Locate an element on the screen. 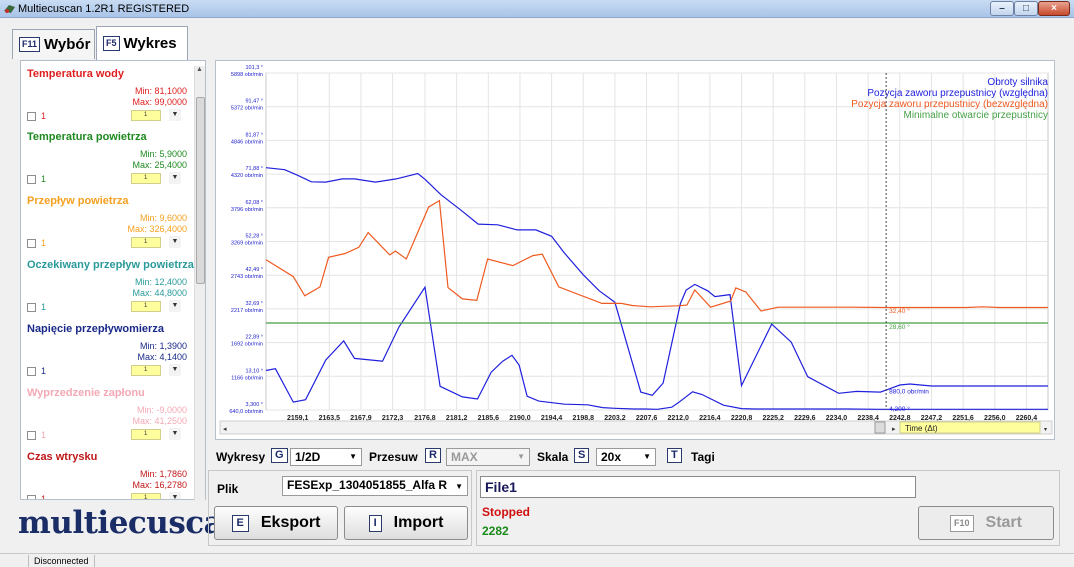 This screenshot has width=1074, height=567. start-key: F10 is located at coordinates (962, 523).